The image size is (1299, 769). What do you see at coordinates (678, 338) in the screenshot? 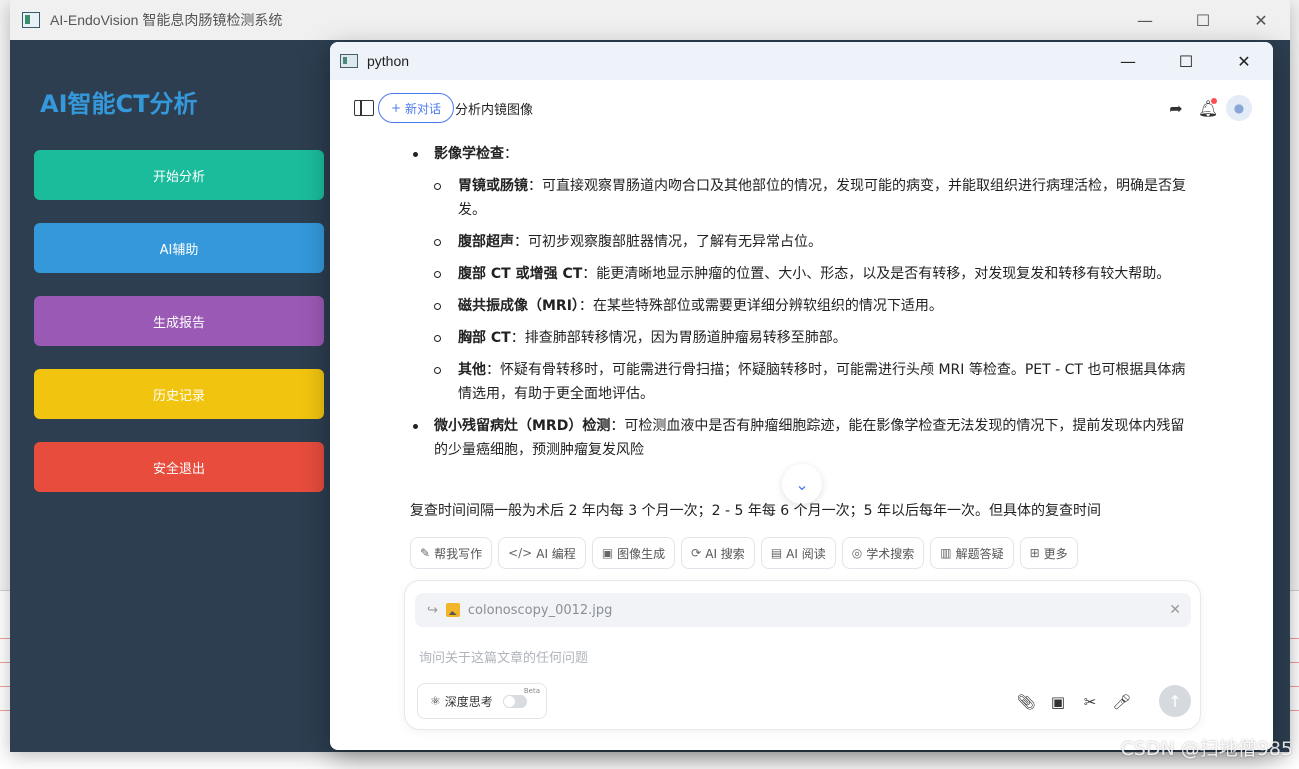
I see `item-text: ：排查肺部转移情况，因为胃肠道肿瘤易转移至肺部。` at bounding box center [678, 338].